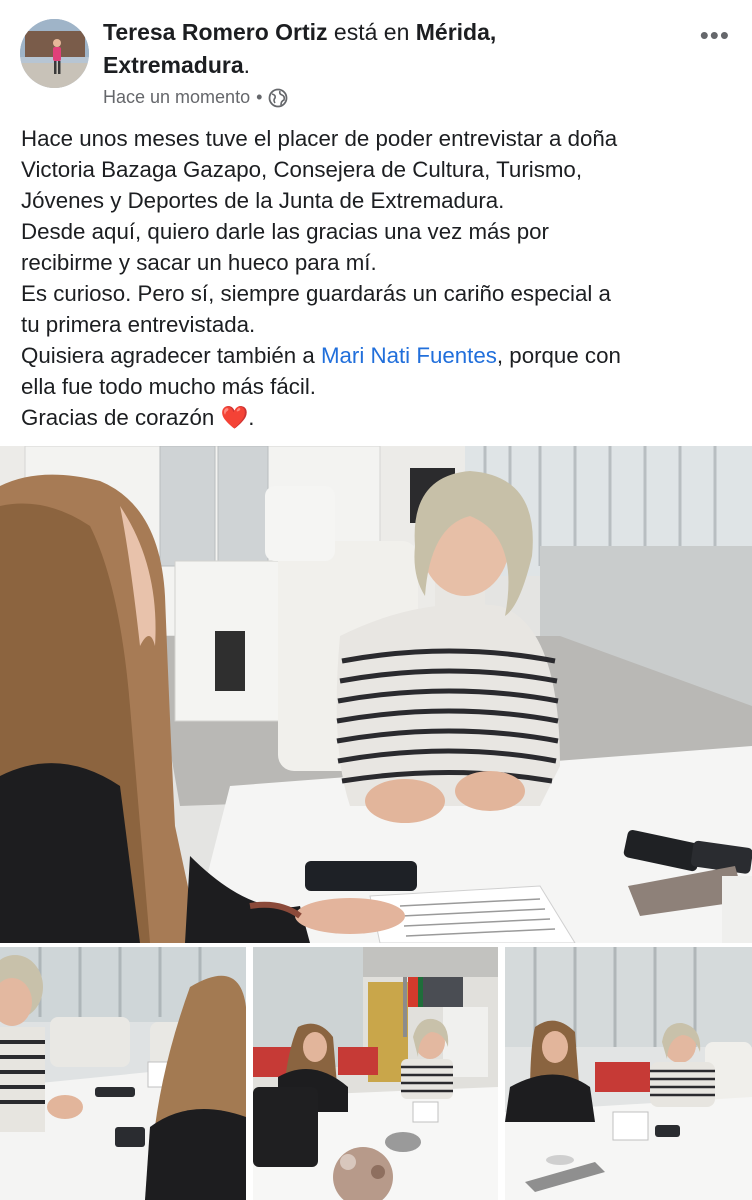 This screenshot has height=1200, width=752. What do you see at coordinates (215, 32) in the screenshot?
I see `author-name: Teresa Romero Ortiz` at bounding box center [215, 32].